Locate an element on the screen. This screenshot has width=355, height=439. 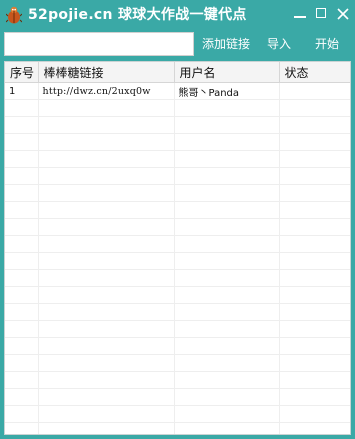
link-input is located at coordinates (99, 44).